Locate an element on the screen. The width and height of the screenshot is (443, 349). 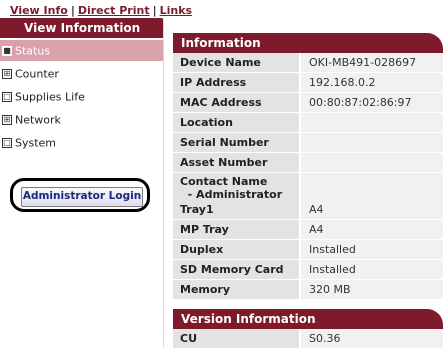
information-header: Information is located at coordinates (308, 43).